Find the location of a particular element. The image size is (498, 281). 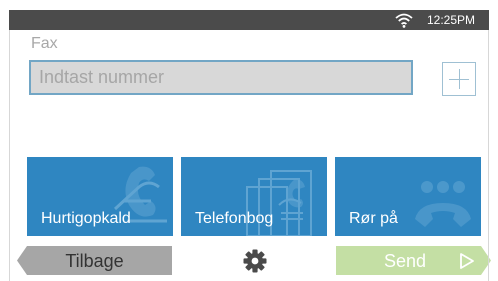

send-button: Send is located at coordinates (413, 260).